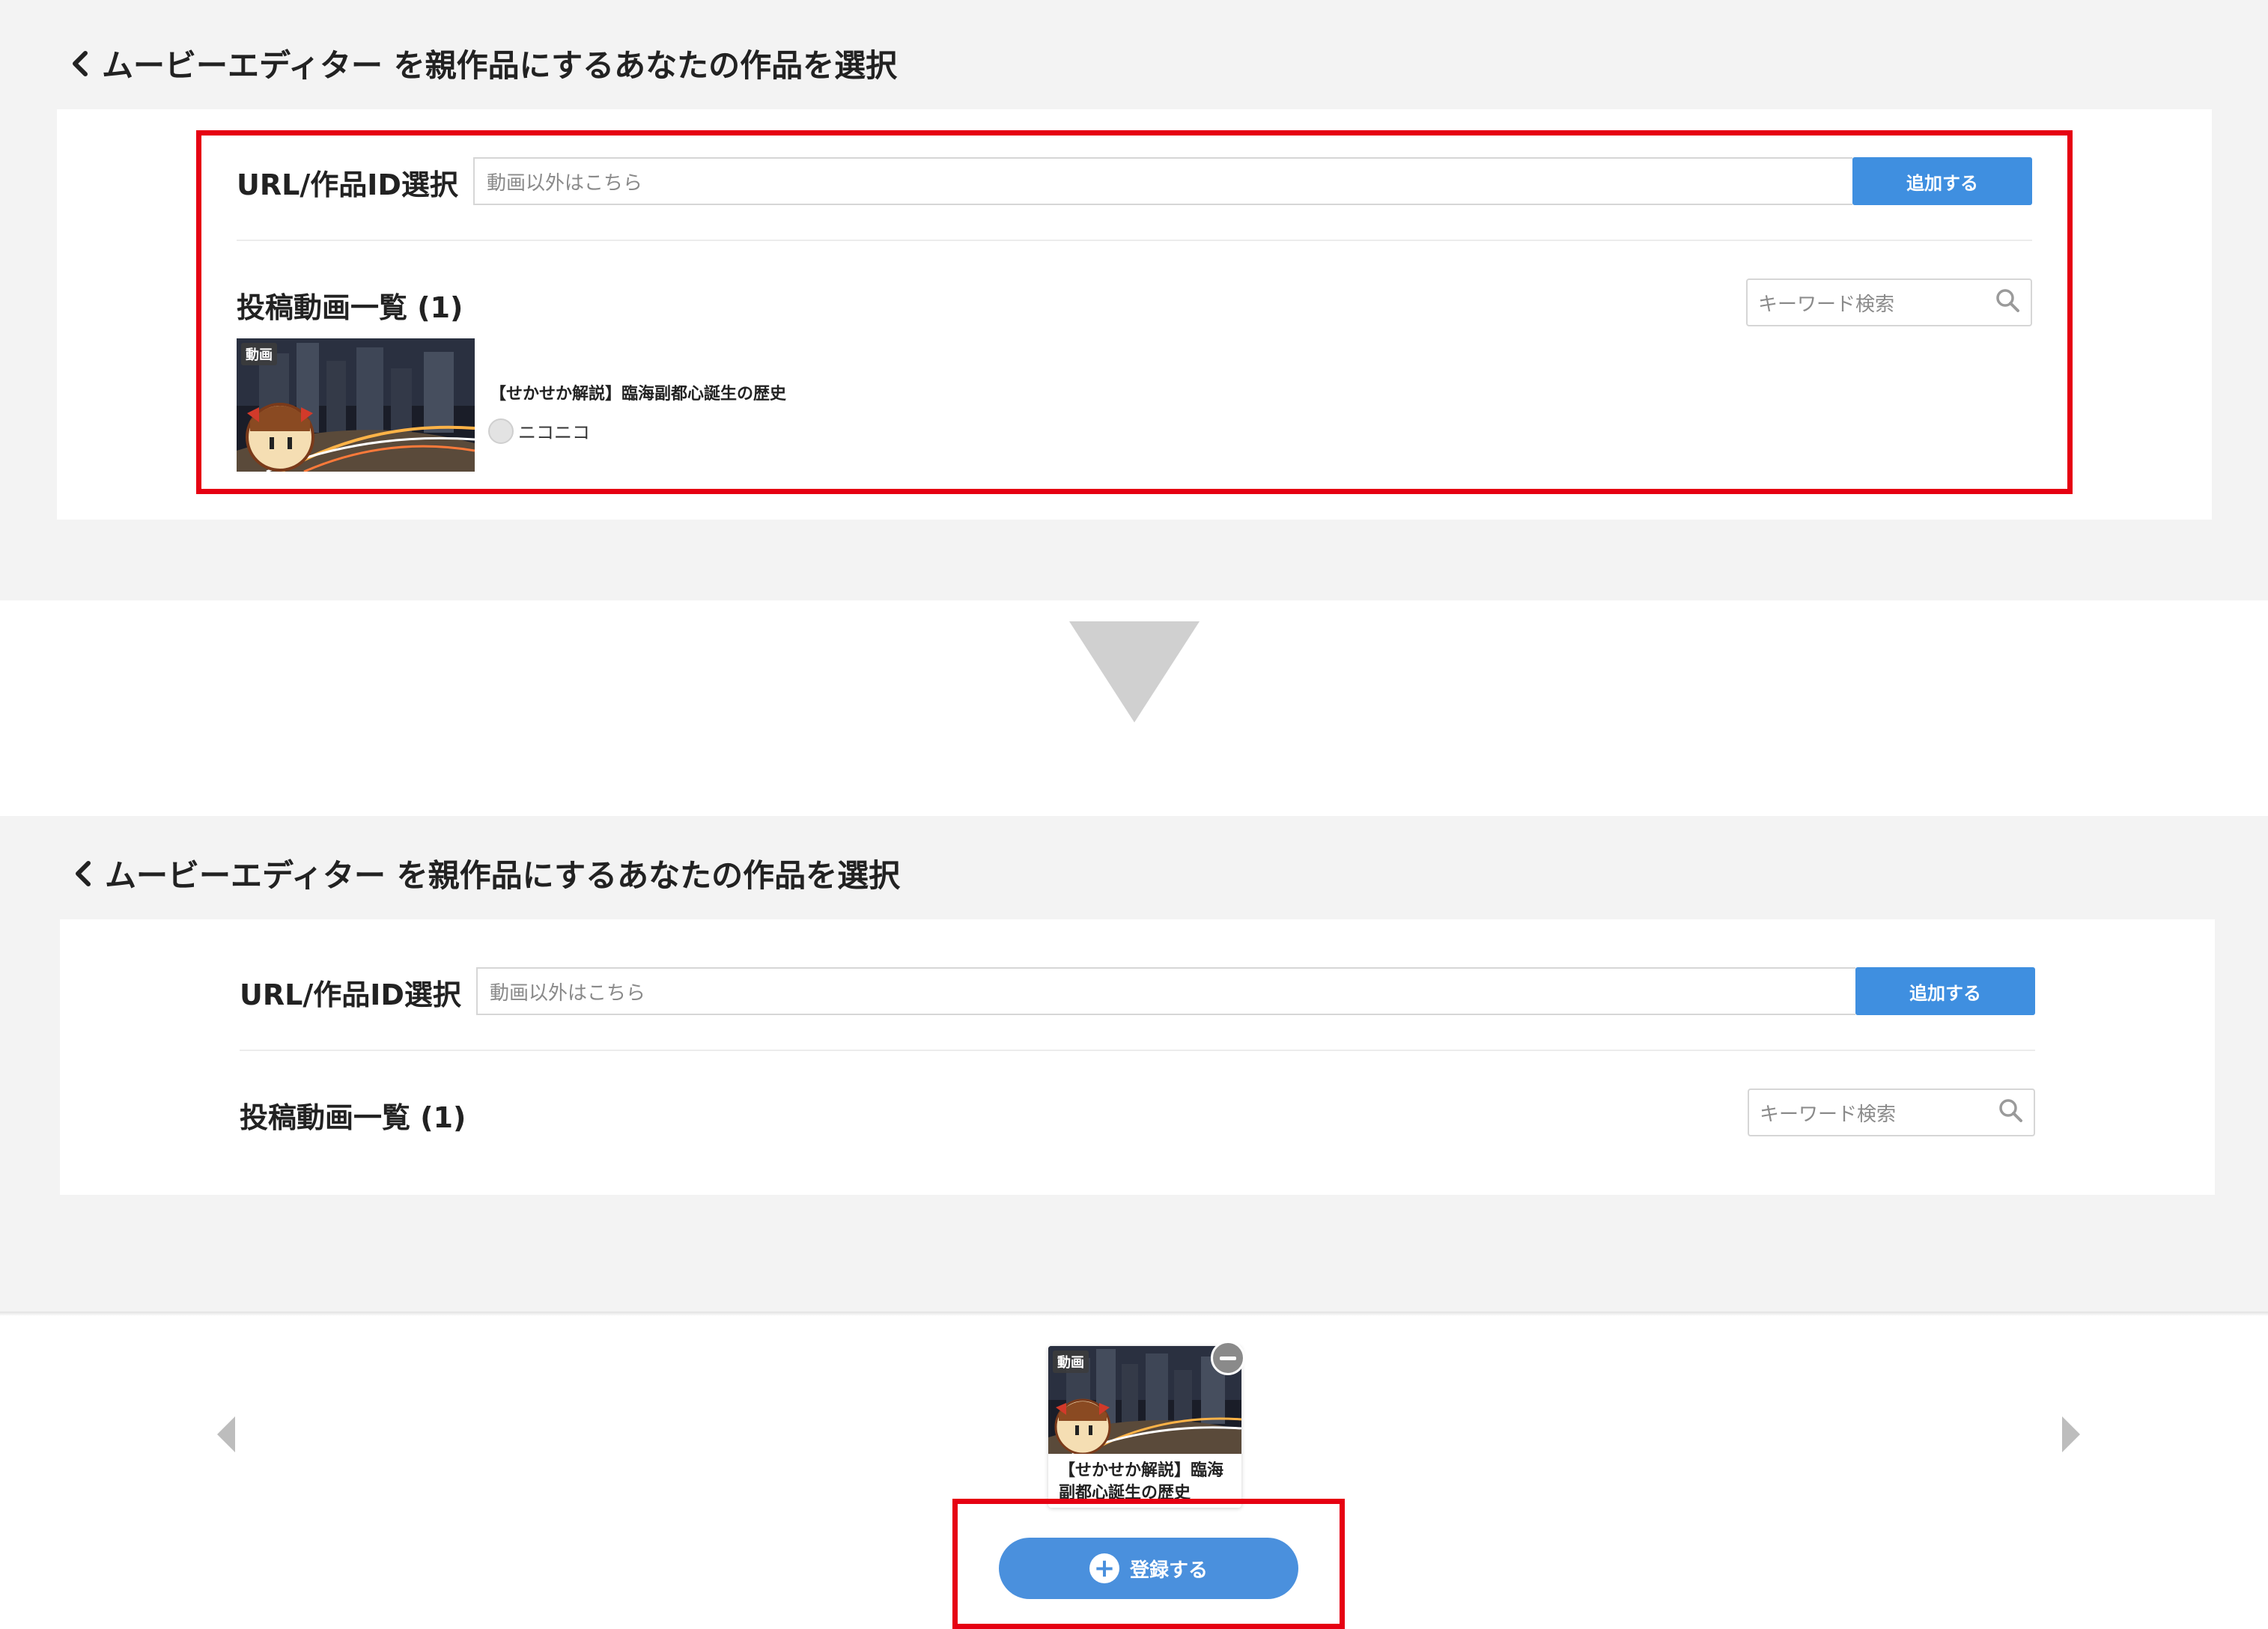 The width and height of the screenshot is (2268, 1629). I want to click on arrow-left-icon, so click(226, 1434).